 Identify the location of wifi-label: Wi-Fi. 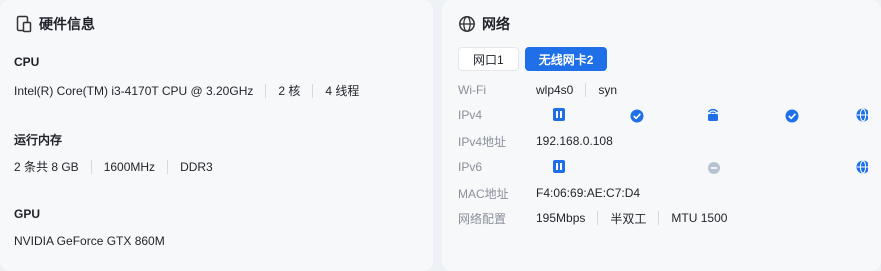
(472, 90).